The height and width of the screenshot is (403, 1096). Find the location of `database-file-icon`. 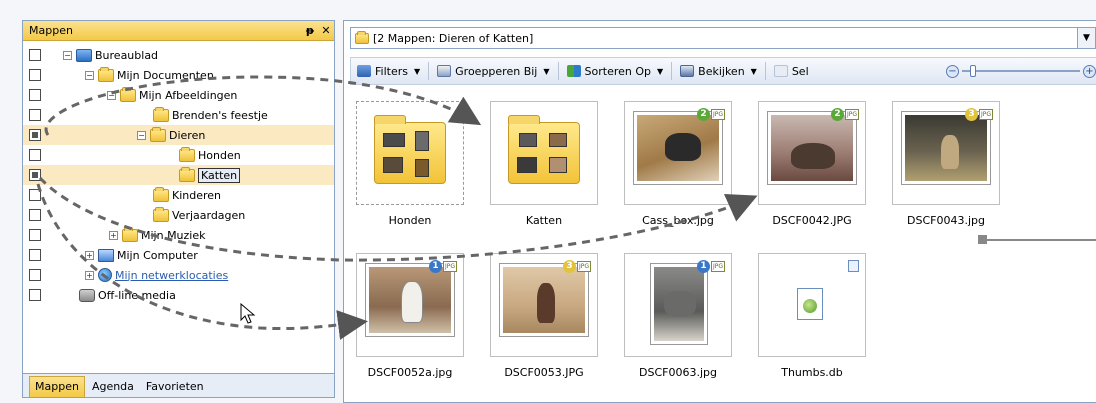

database-file-icon is located at coordinates (810, 304).